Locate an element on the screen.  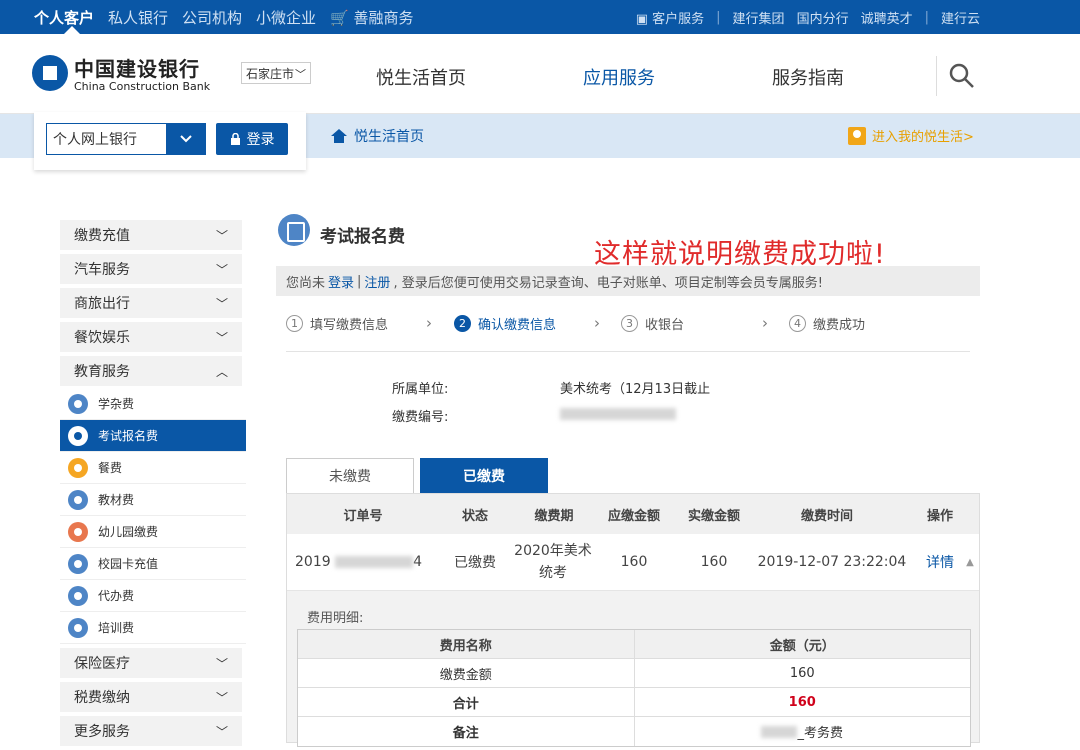
detail-link: 详情 is located at coordinates (940, 562).